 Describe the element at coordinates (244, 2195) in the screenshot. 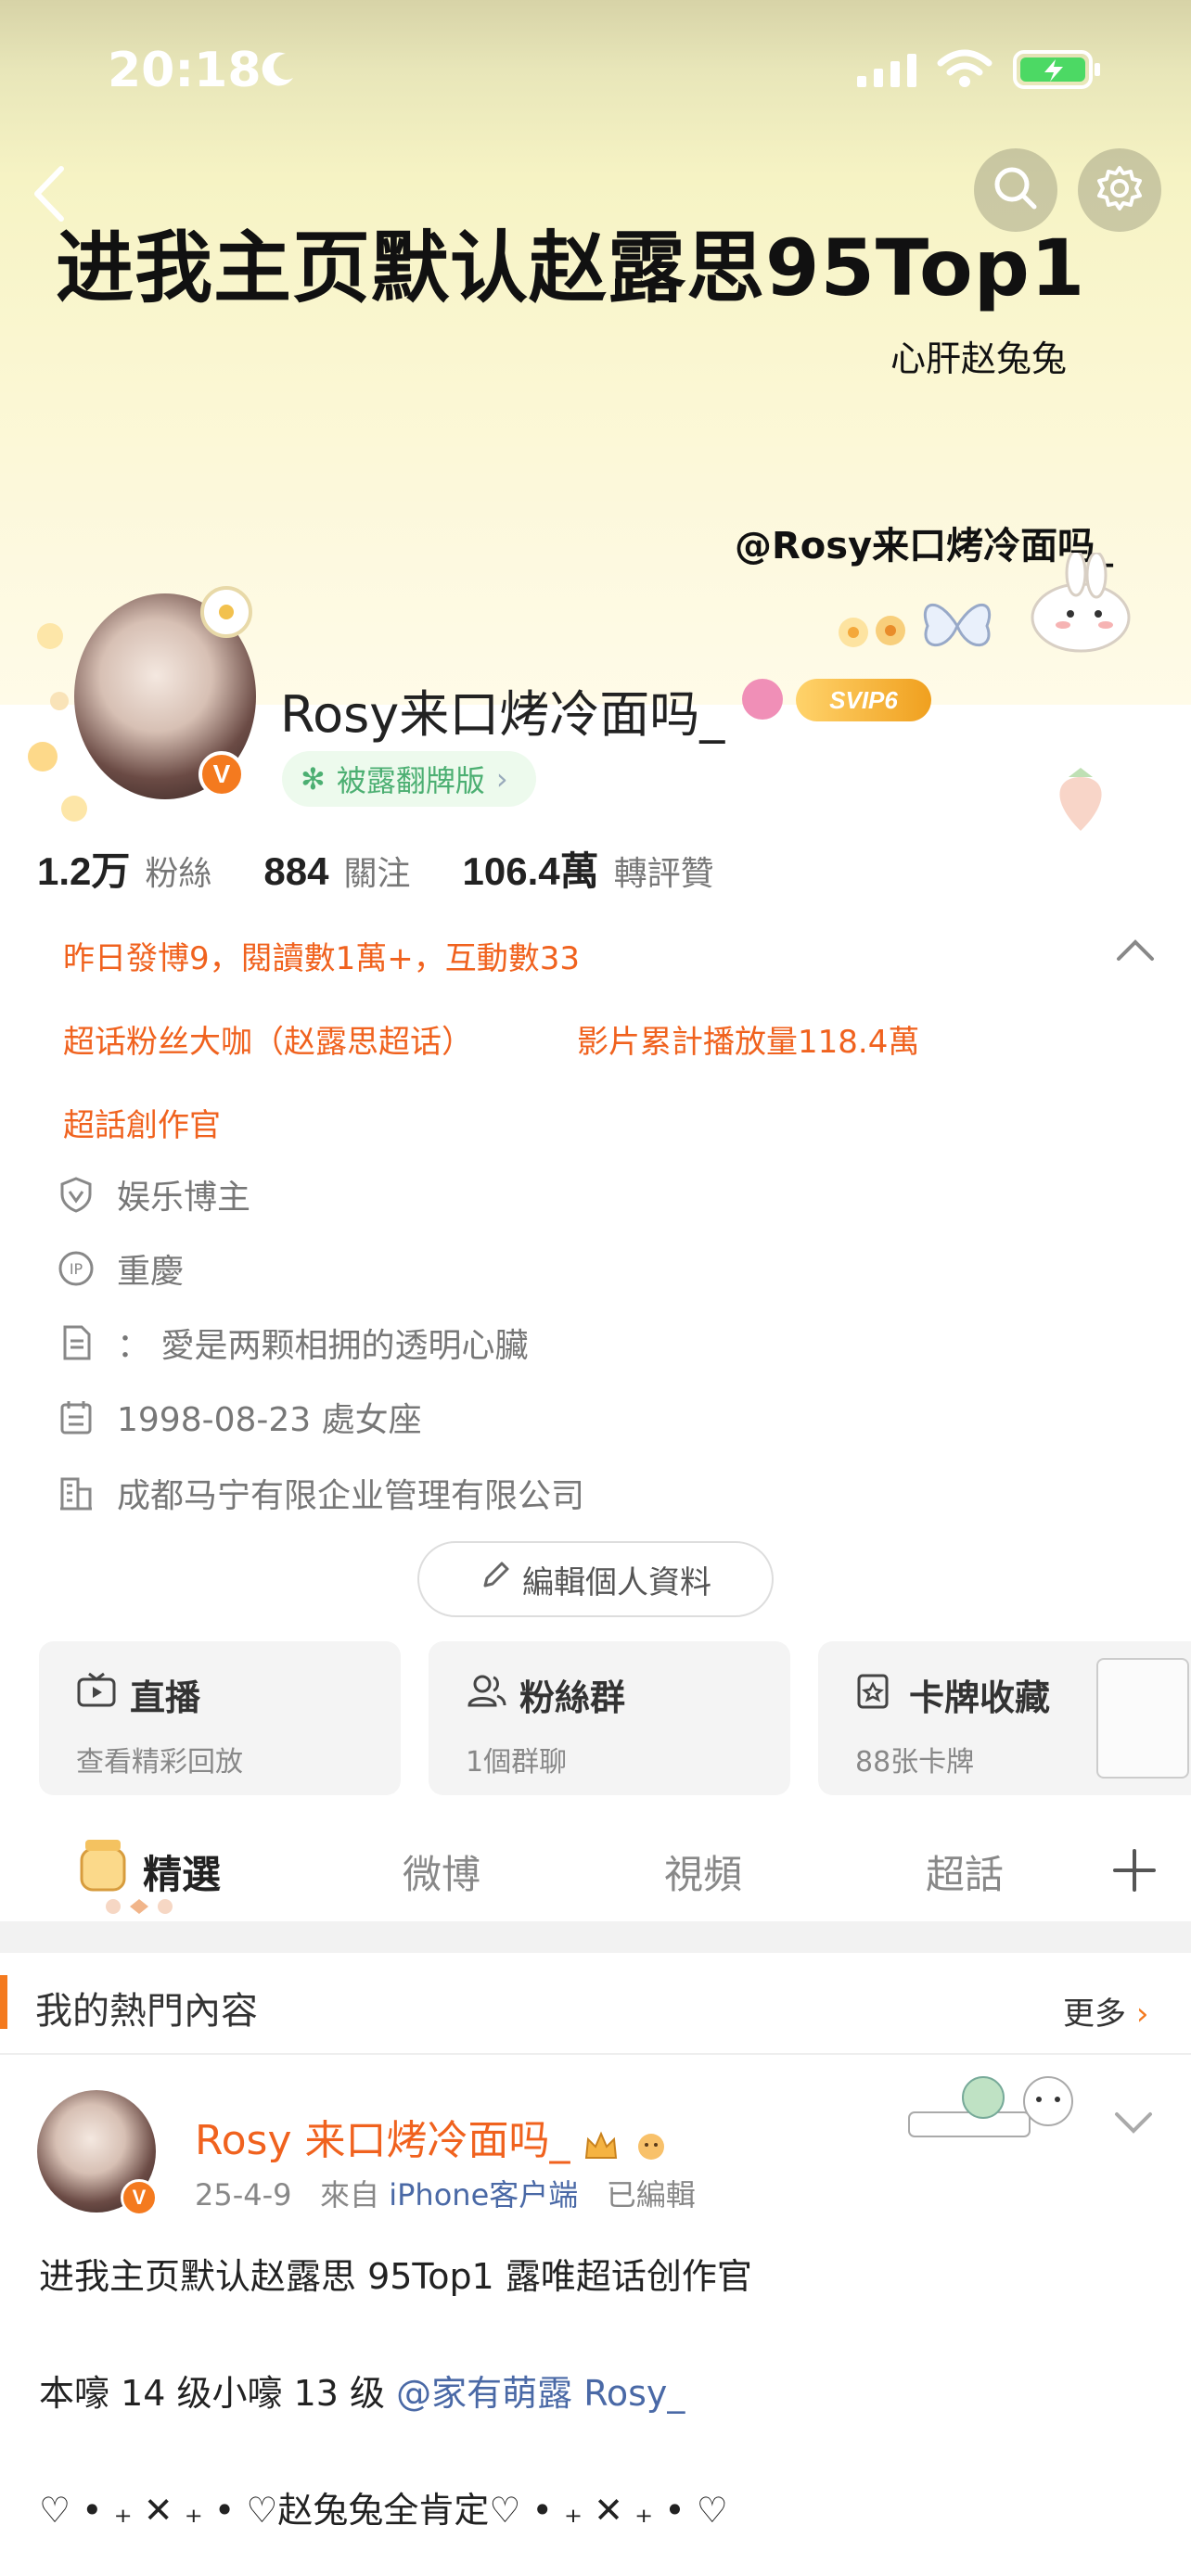

I see `post-date: 25-4-9` at that location.